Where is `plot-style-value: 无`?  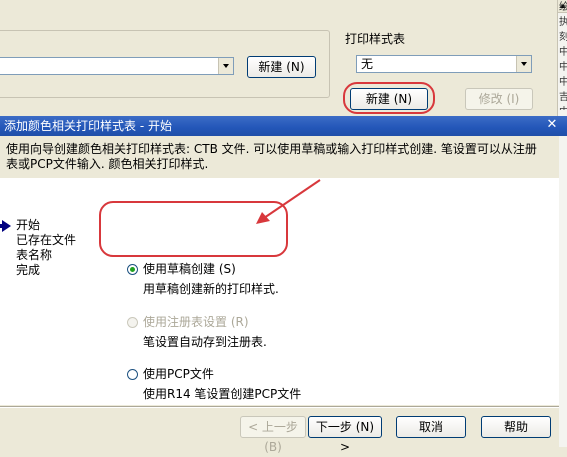
plot-style-value: 无 is located at coordinates (367, 64).